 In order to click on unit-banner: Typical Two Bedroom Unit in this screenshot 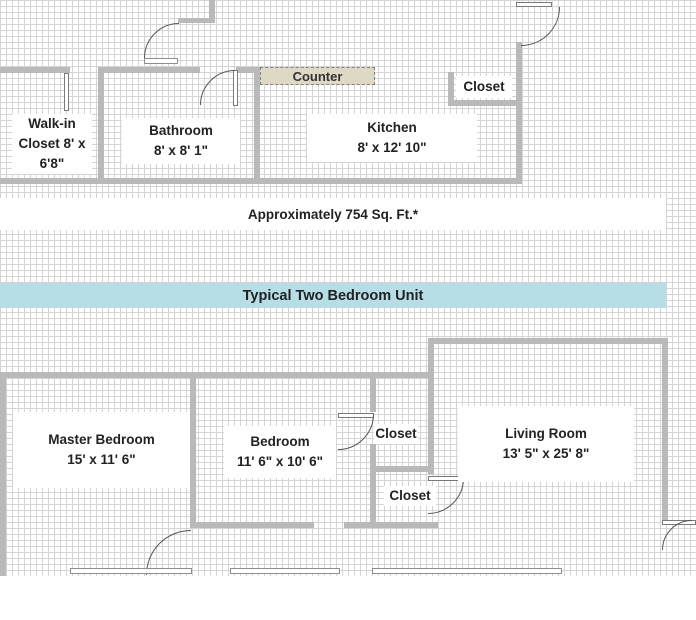, I will do `click(333, 295)`.